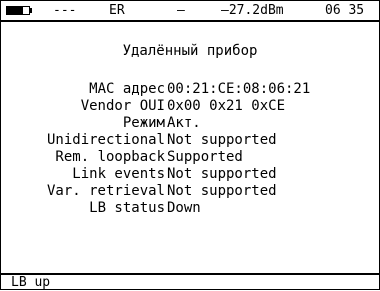 This screenshot has height=291, width=380. I want to click on field-value-var-retrieval: Not supported, so click(222, 191).